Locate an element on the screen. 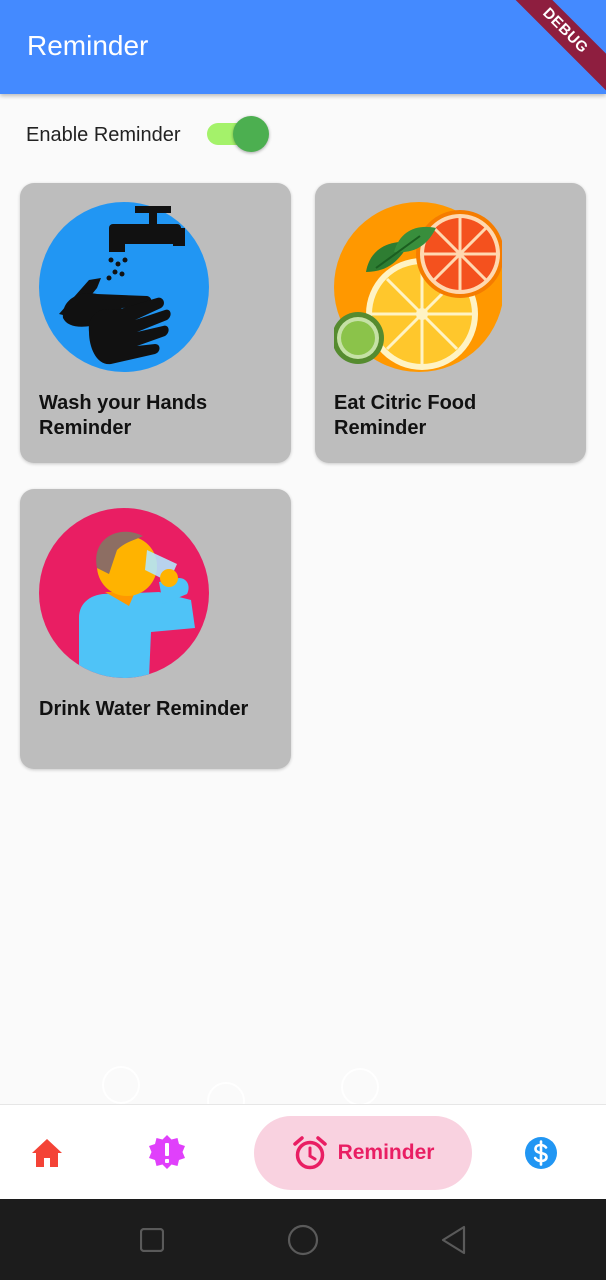  recent-apps-button is located at coordinates (152, 1242).